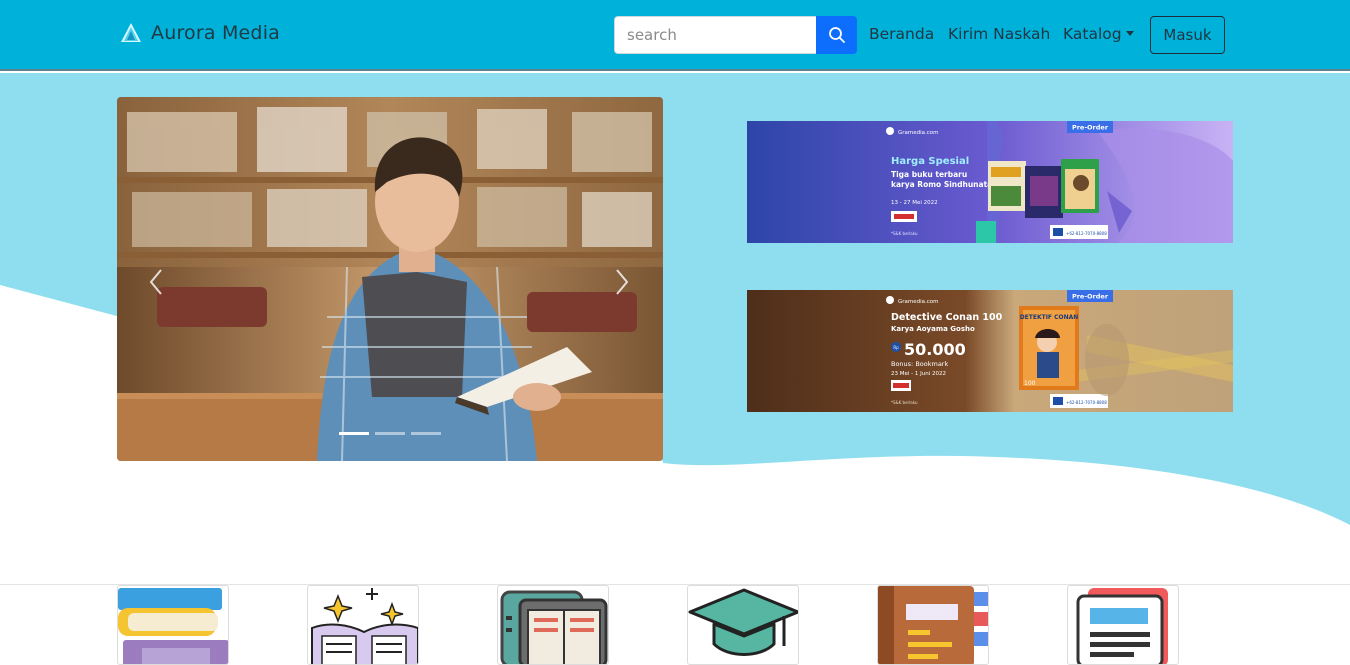 The height and width of the screenshot is (665, 1350). What do you see at coordinates (1187, 35) in the screenshot?
I see `login-button: Masuk` at bounding box center [1187, 35].